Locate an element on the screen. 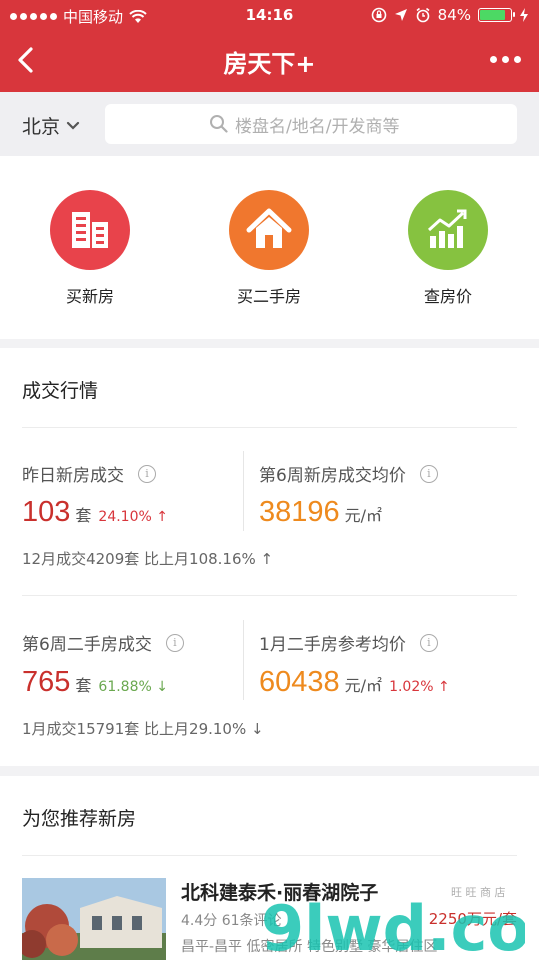  recommend-title: 为您推荐新房 is located at coordinates (79, 819).